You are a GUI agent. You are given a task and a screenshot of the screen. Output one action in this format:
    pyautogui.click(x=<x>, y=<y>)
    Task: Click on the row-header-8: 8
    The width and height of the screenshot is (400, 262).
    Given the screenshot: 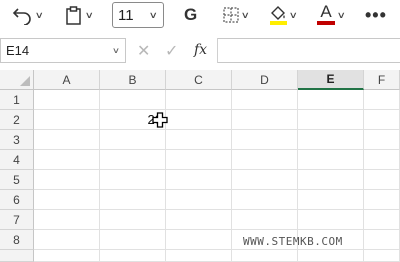 What is the action you would take?
    pyautogui.click(x=17, y=240)
    